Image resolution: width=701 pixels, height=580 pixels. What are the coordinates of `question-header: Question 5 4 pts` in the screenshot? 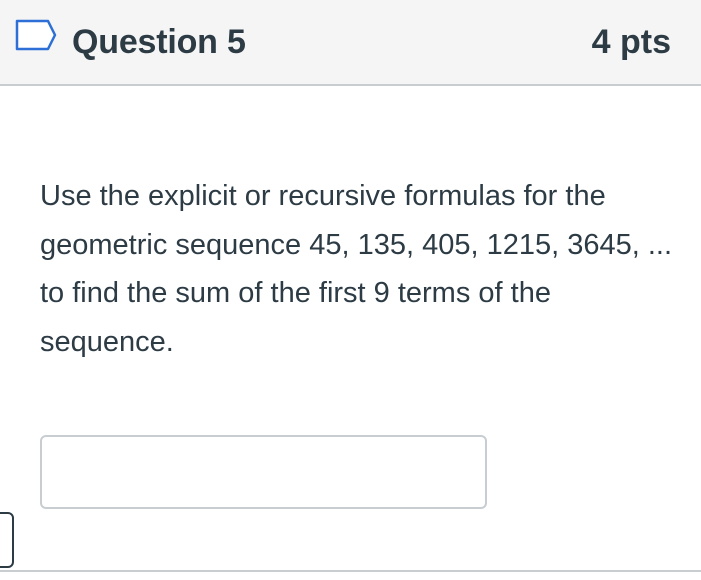 It's located at (350, 43).